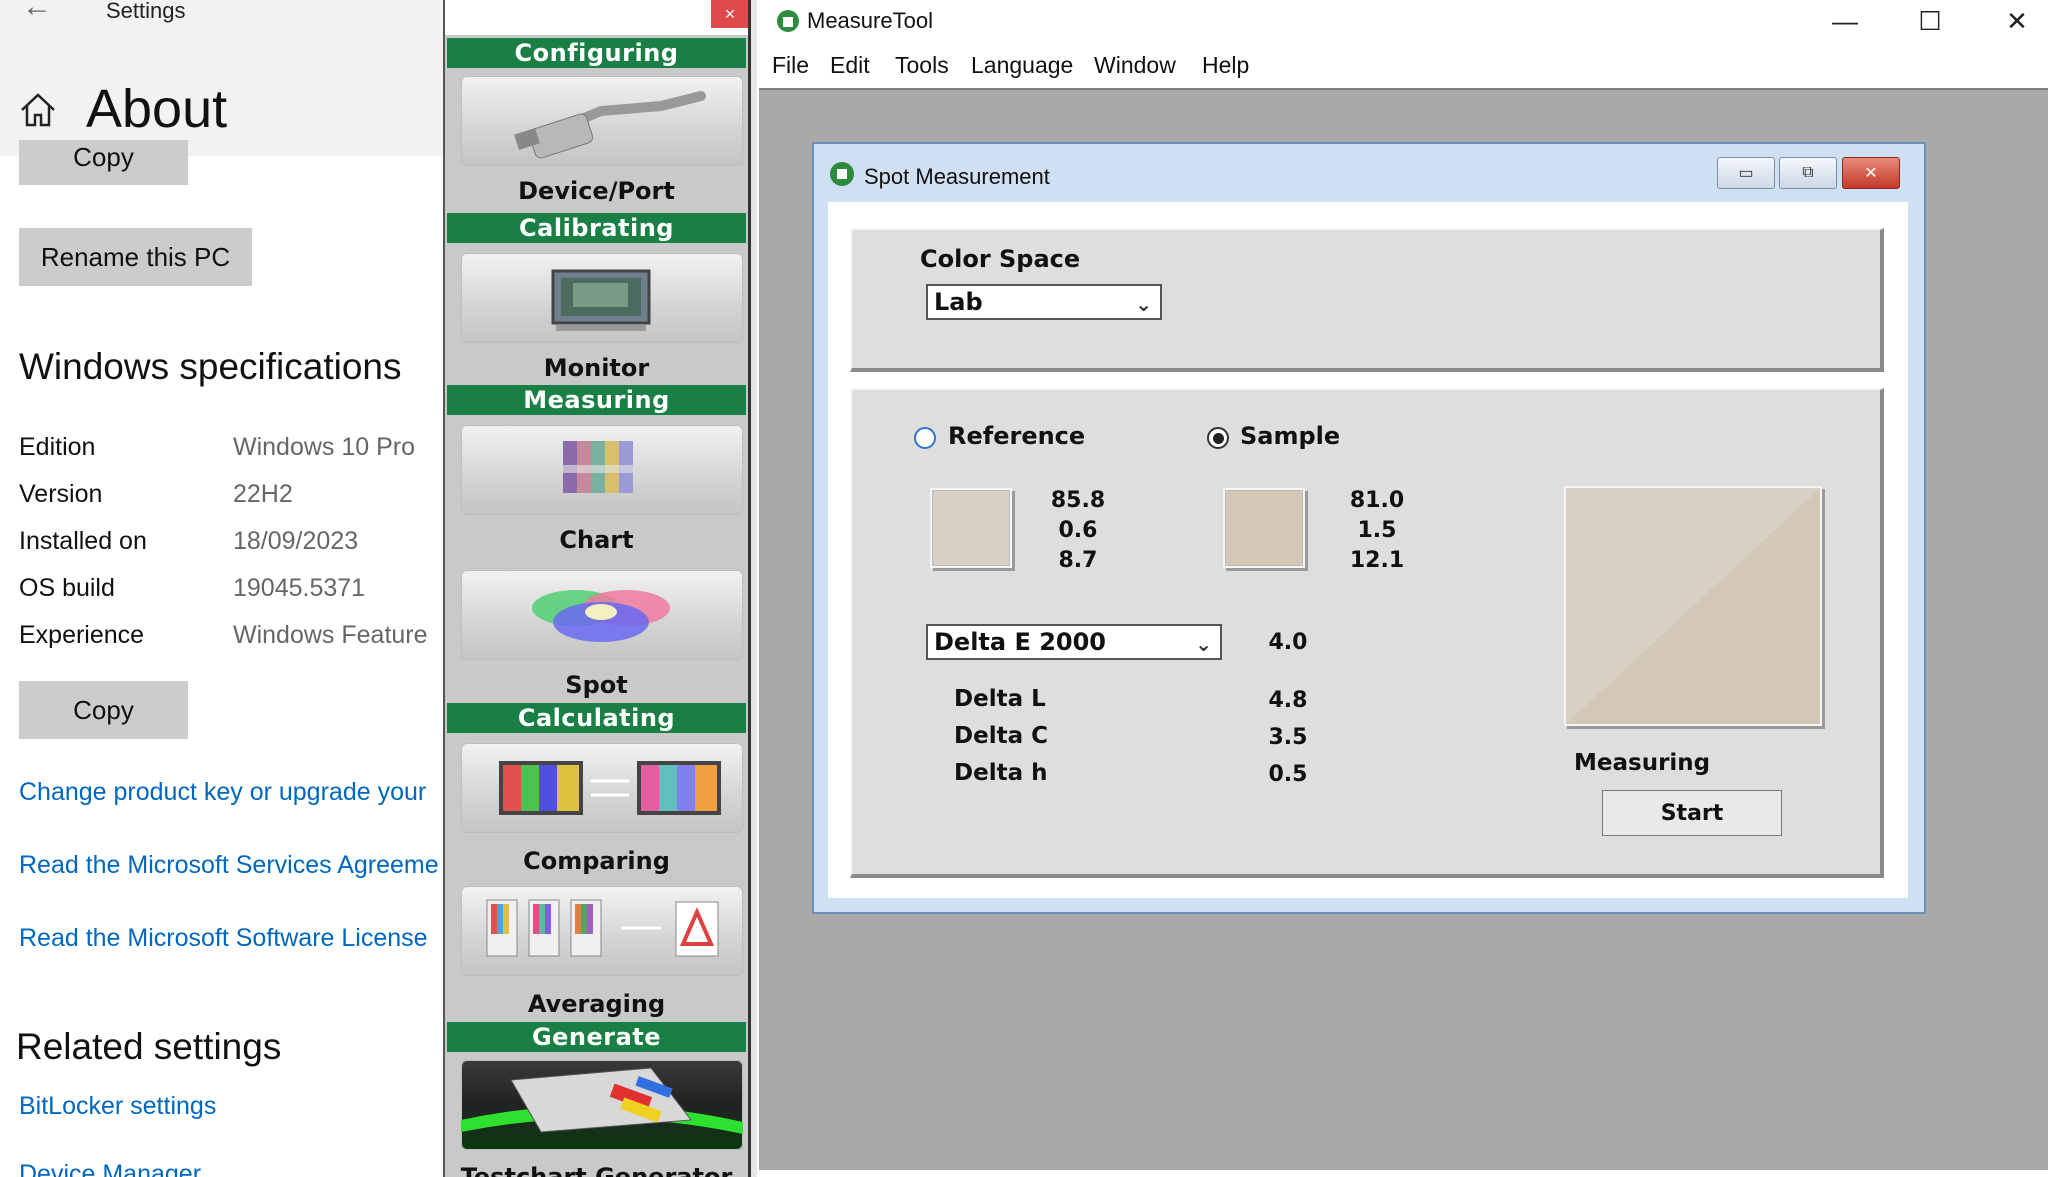  Describe the element at coordinates (1402, 70) in the screenshot. I see `menu-bar: File Edit Tools Language Window Help` at that location.